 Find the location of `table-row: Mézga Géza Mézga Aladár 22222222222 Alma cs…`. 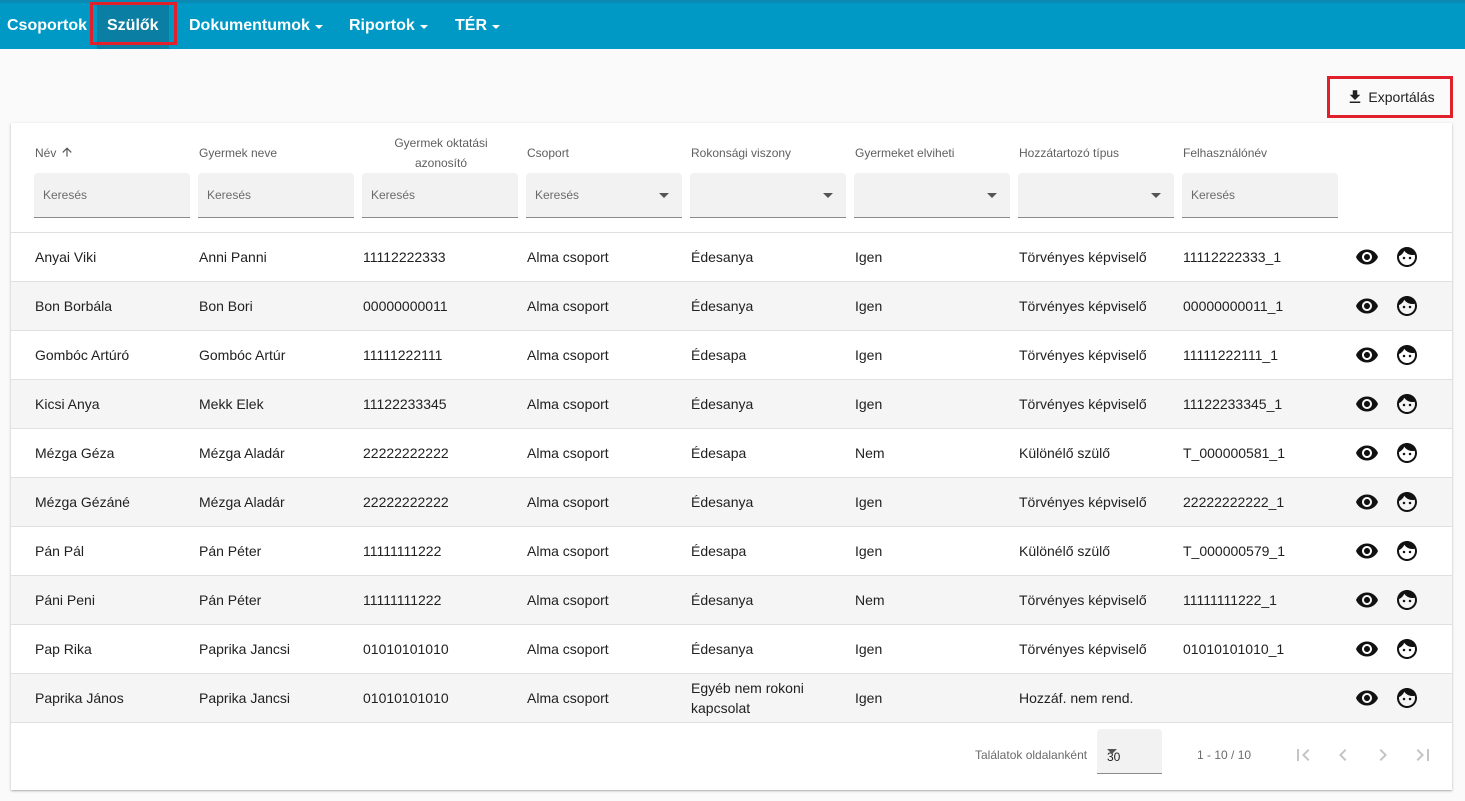

table-row: Mézga Géza Mézga Aladár 22222222222 Alma cs… is located at coordinates (731, 453).